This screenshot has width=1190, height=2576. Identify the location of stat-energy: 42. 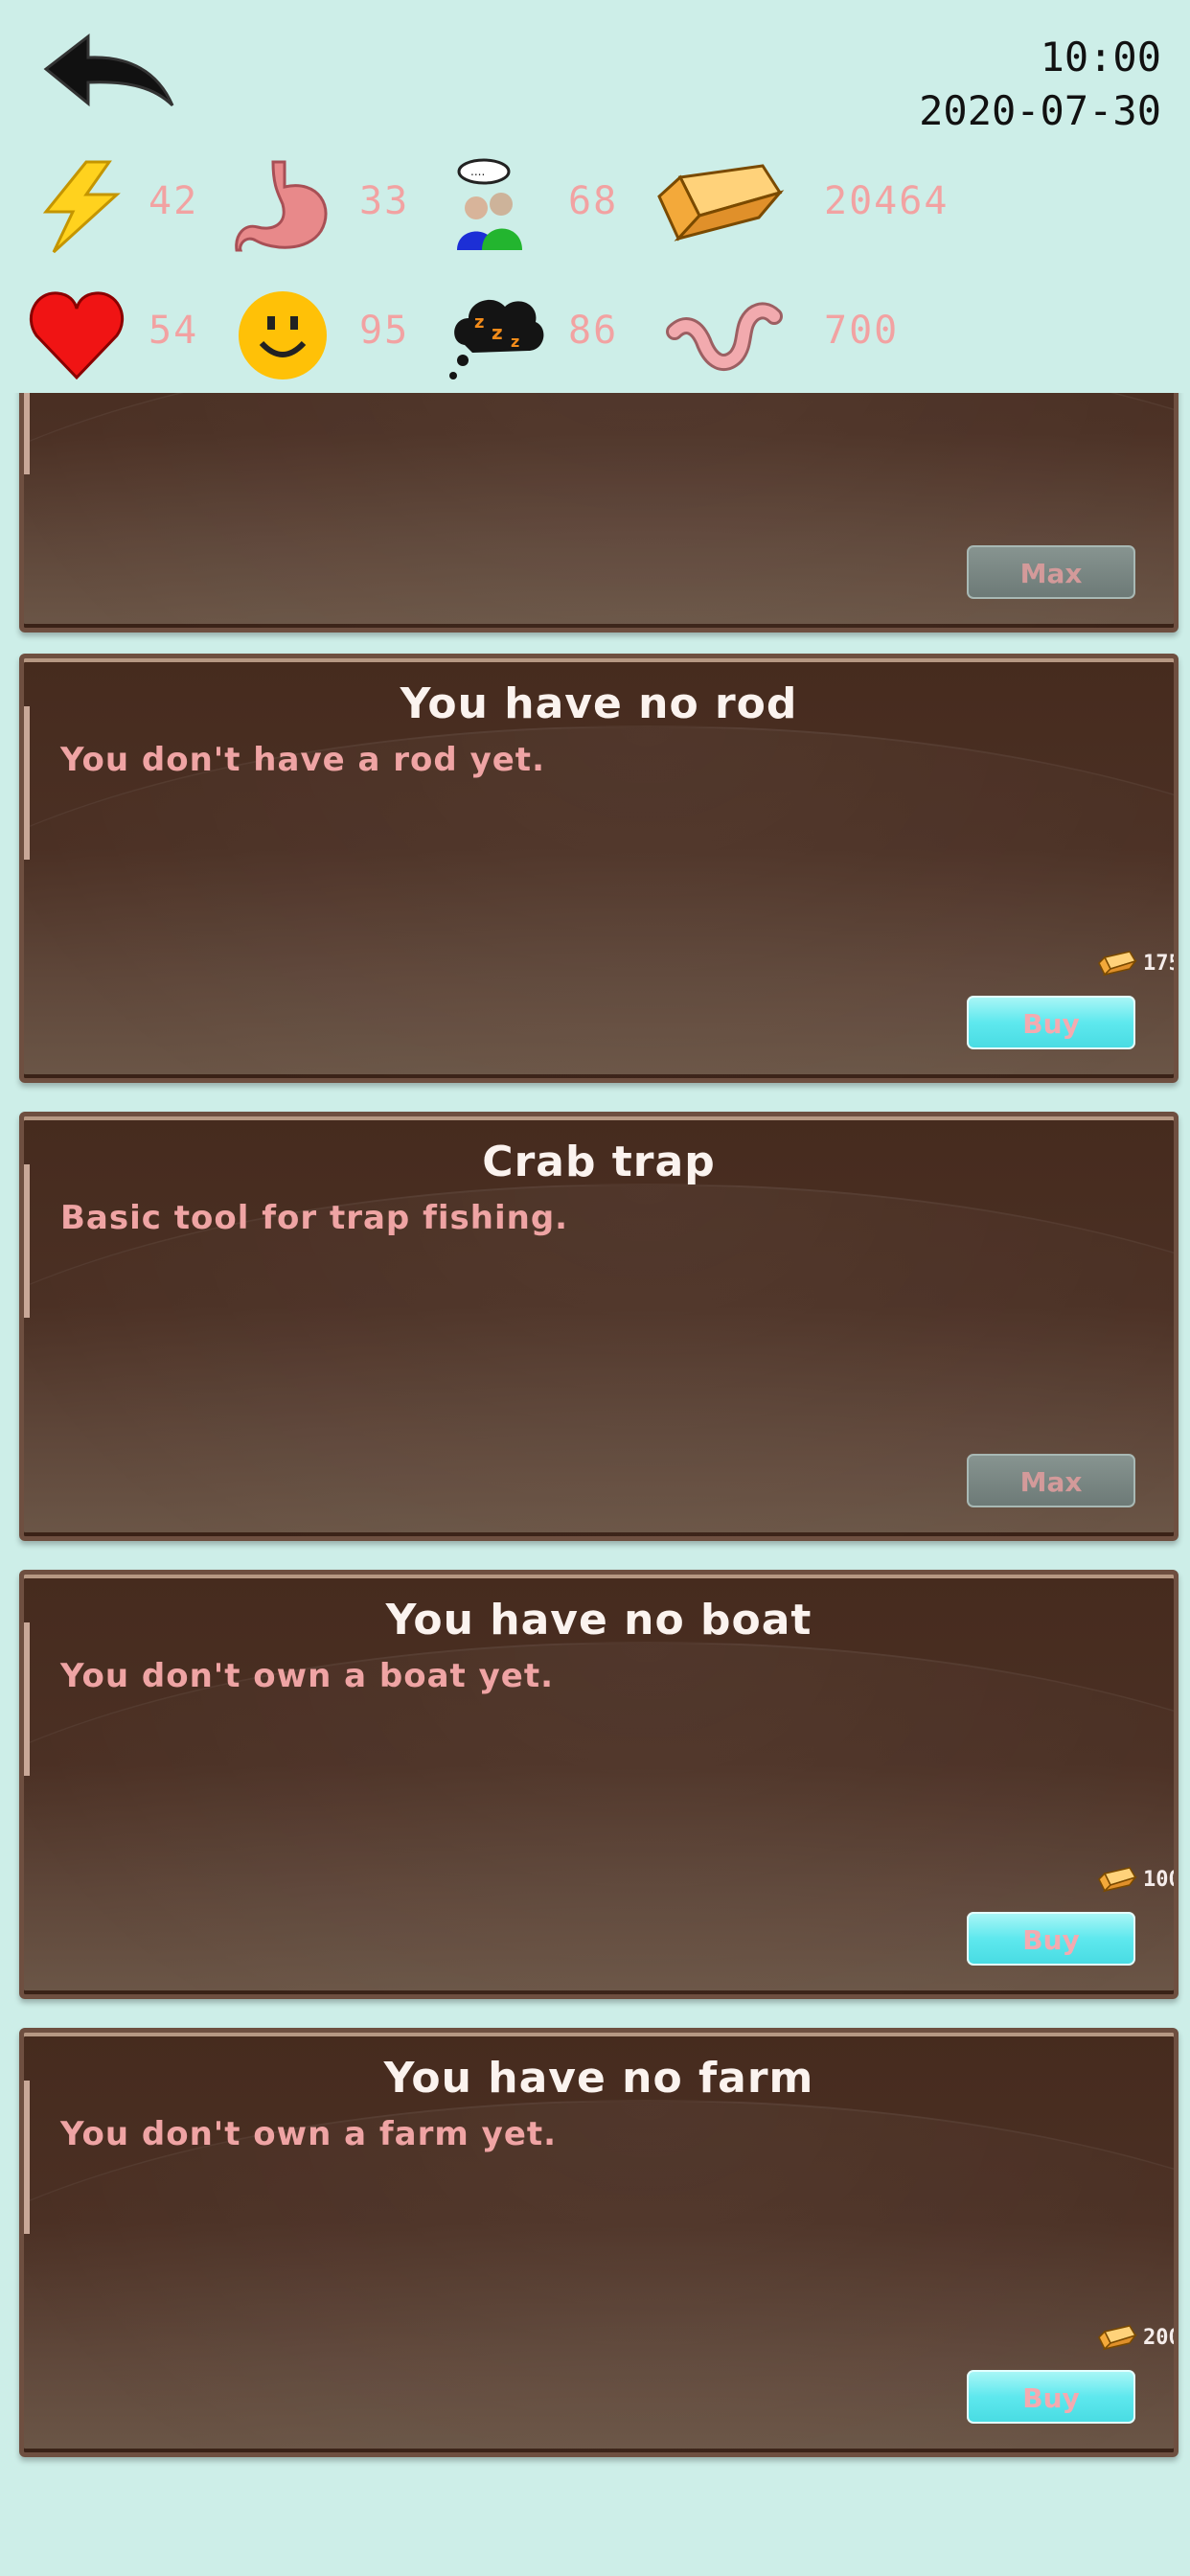
(135, 206).